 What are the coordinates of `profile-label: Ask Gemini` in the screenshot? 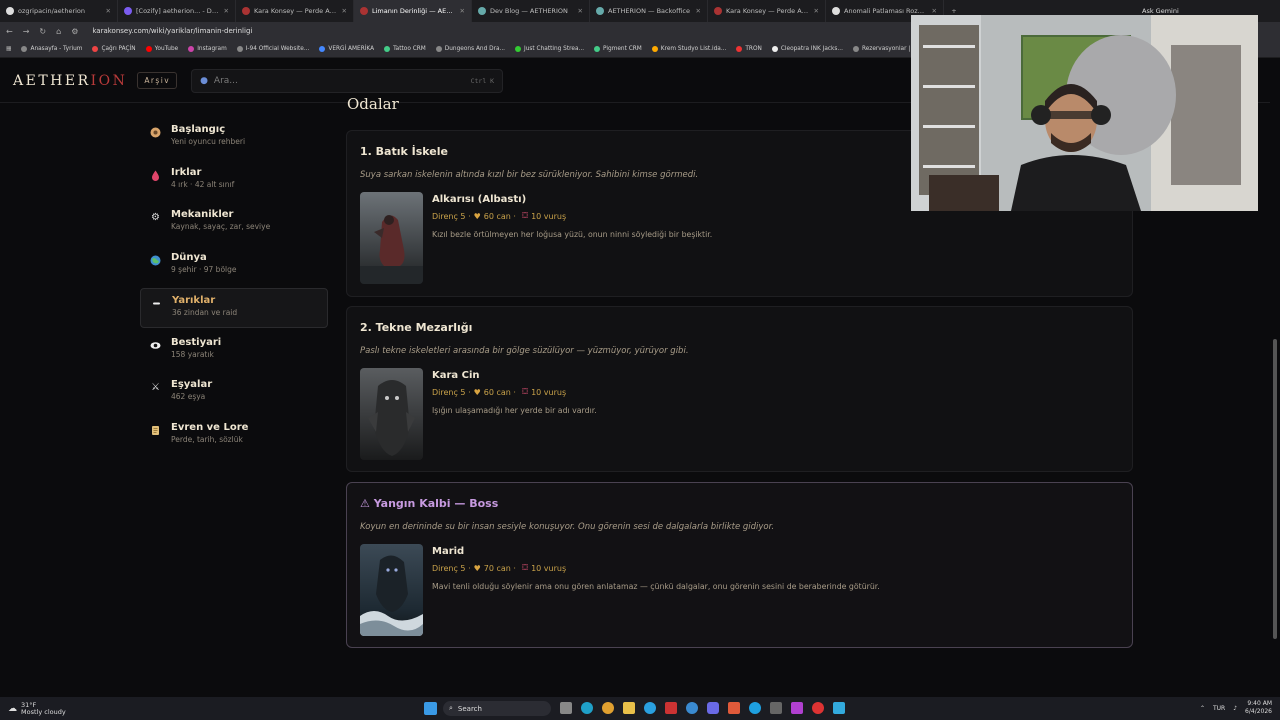 It's located at (1160, 11).